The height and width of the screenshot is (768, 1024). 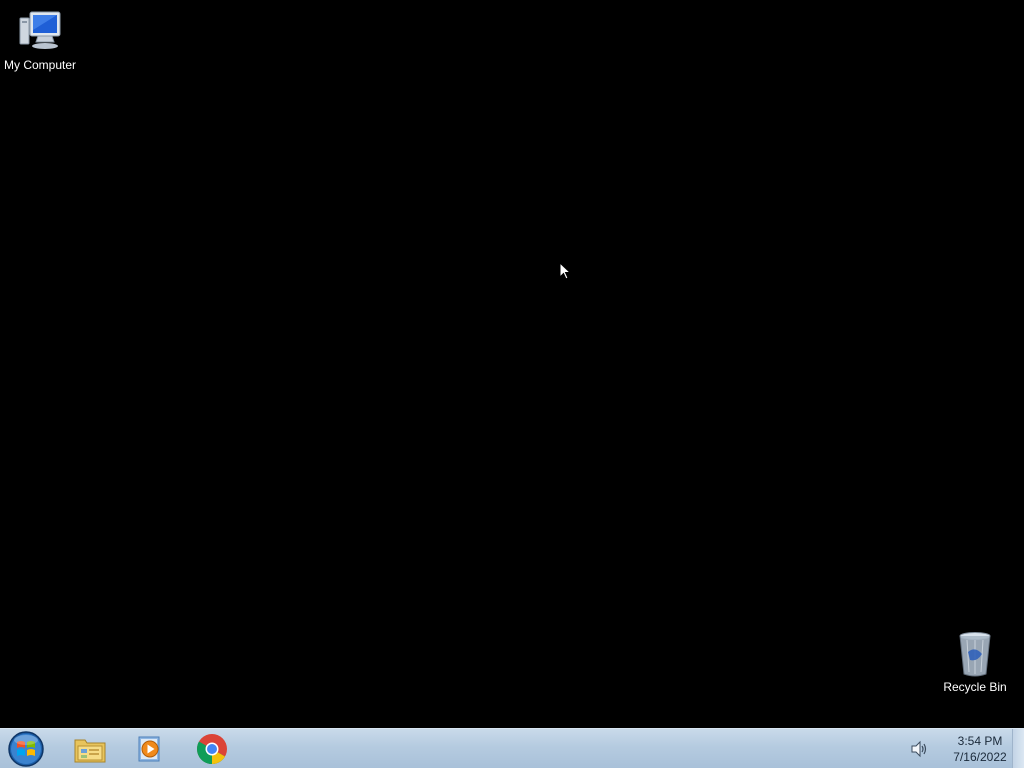 I want to click on clock-date: 7/16/2022, so click(x=980, y=757).